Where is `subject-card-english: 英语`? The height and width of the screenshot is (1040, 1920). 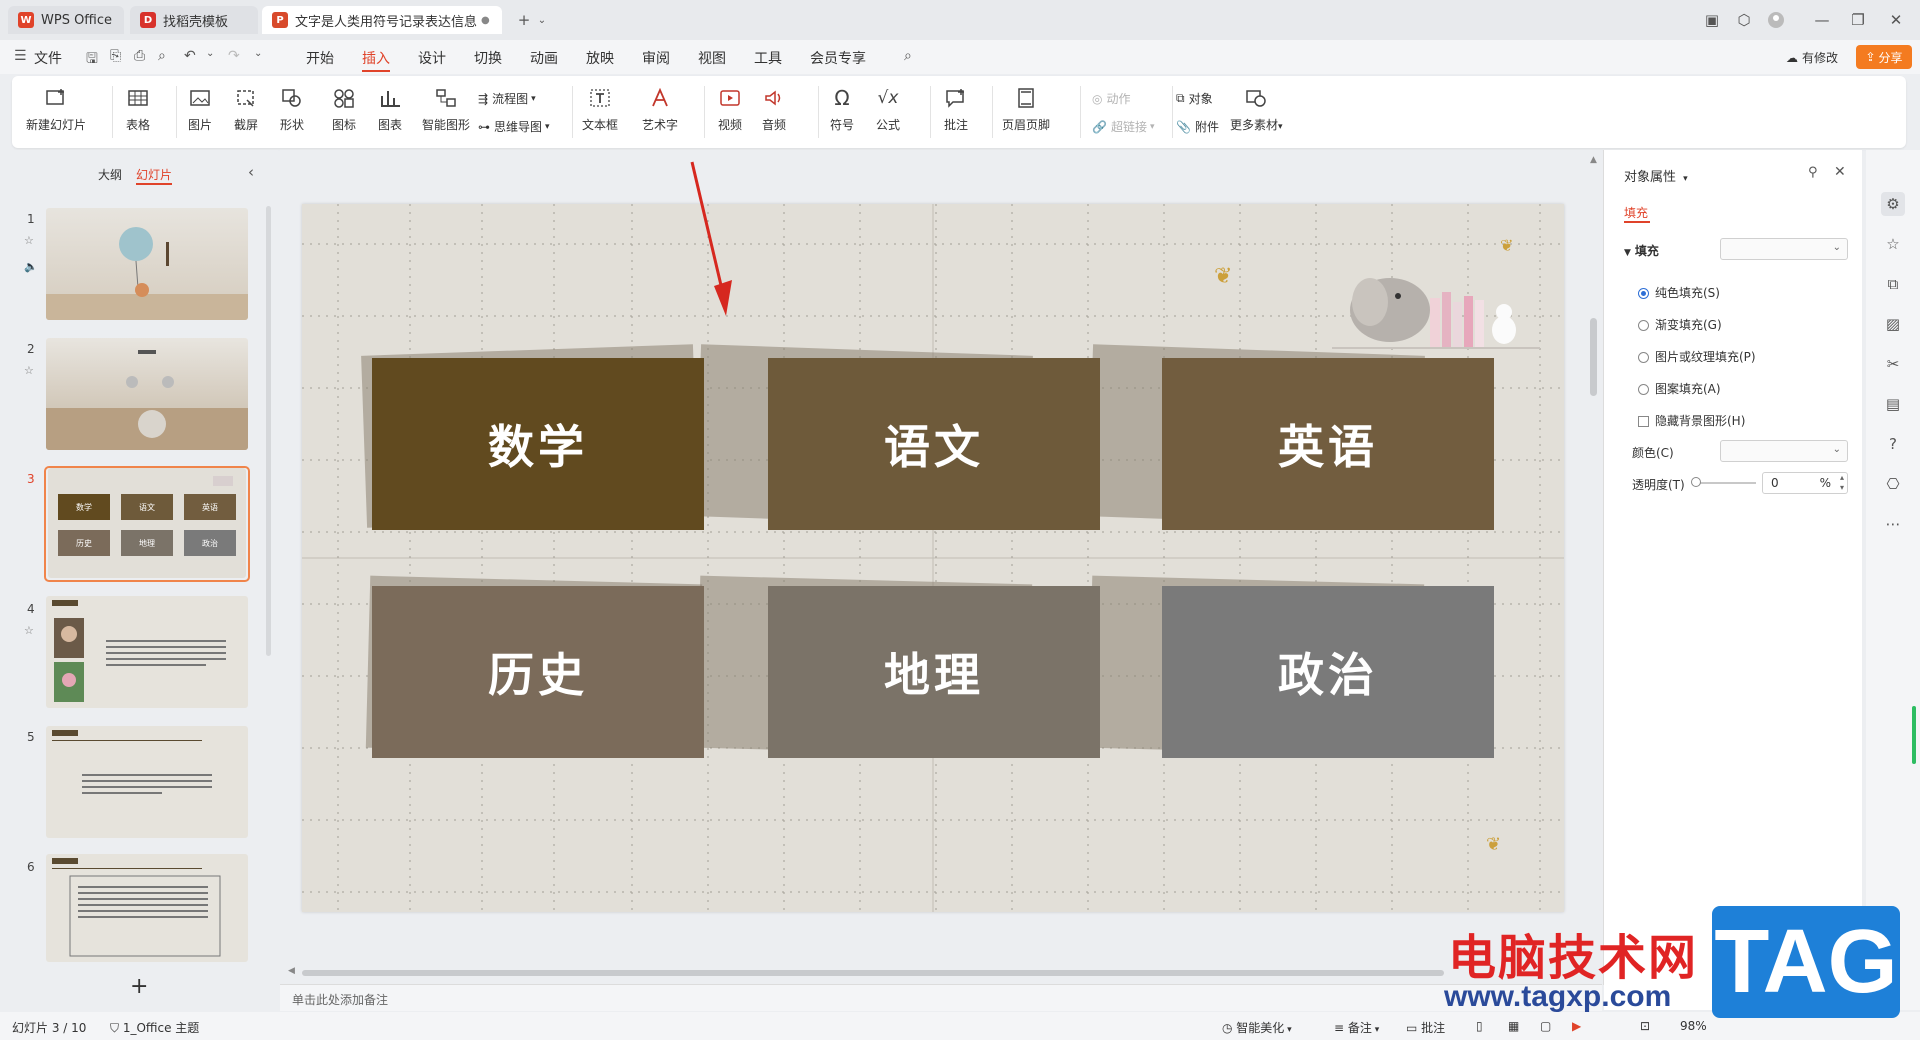 subject-card-english: 英语 is located at coordinates (1328, 444).